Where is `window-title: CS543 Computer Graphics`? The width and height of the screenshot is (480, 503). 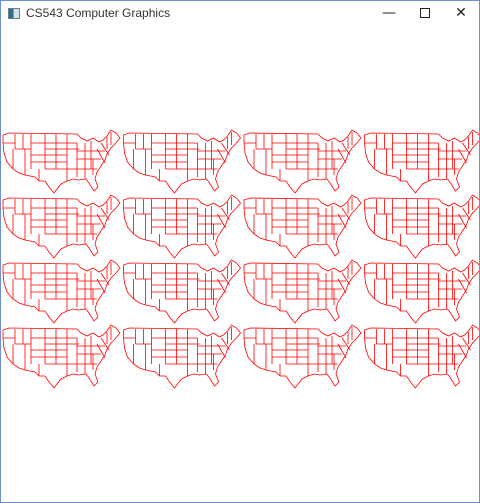 window-title: CS543 Computer Graphics is located at coordinates (98, 13).